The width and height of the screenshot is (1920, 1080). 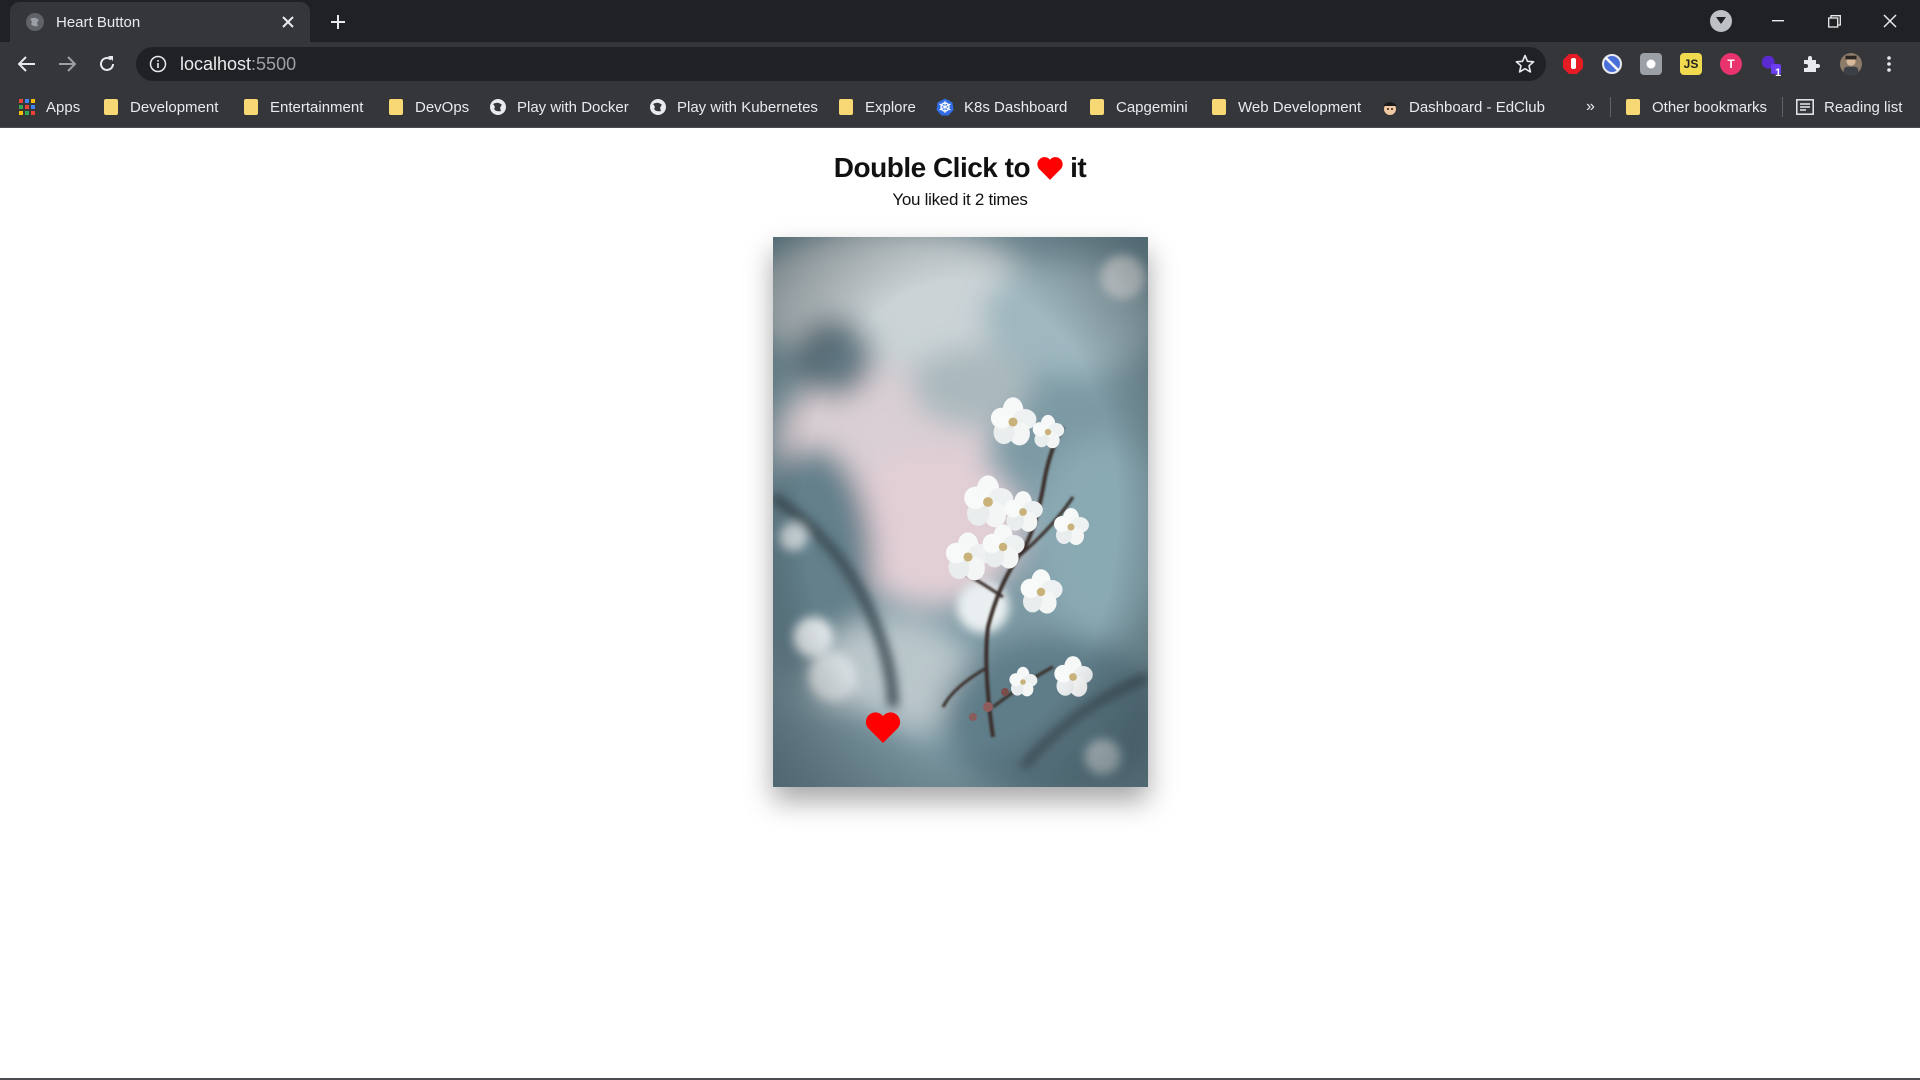 What do you see at coordinates (1731, 64) in the screenshot?
I see `t-extension-icon: T` at bounding box center [1731, 64].